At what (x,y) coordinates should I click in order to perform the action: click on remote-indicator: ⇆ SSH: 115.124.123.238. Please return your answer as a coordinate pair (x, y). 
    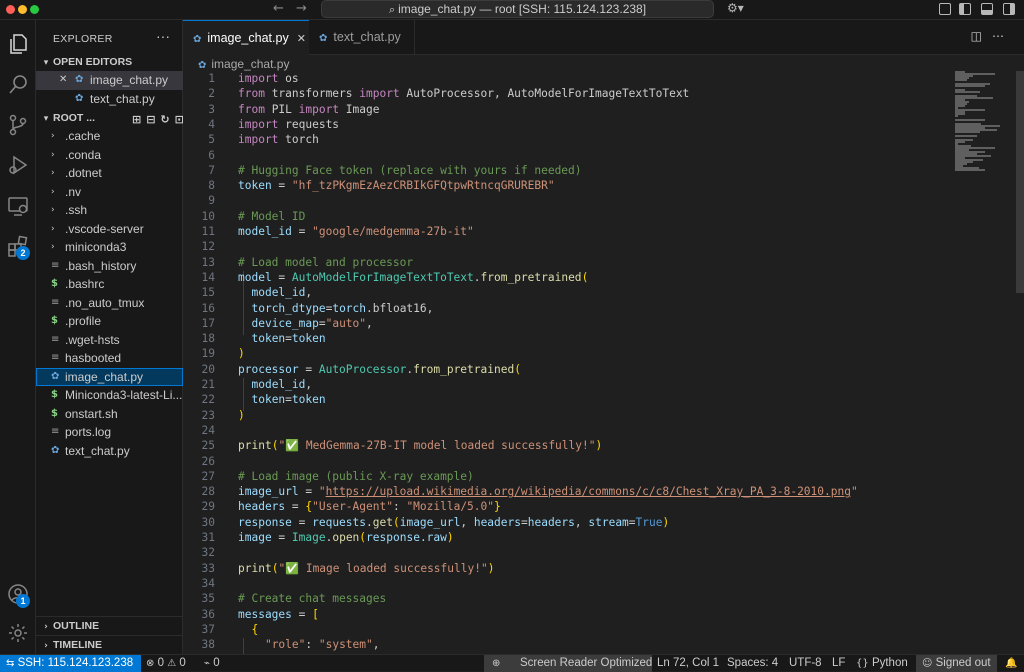
    Looking at the image, I should click on (70, 663).